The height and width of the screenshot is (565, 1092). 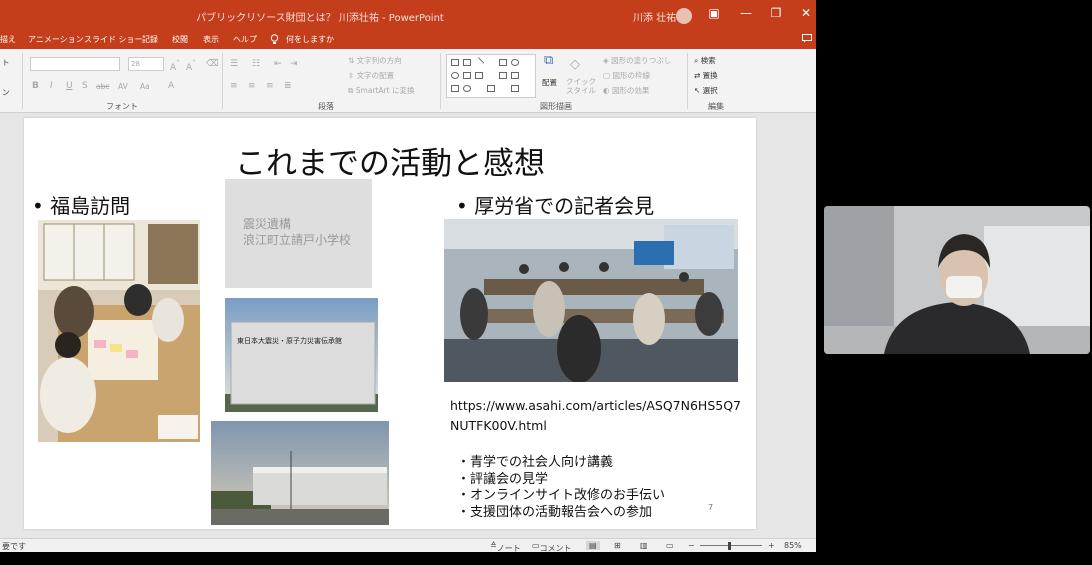 What do you see at coordinates (180, 39) in the screenshot?
I see `tab-review: 校閲` at bounding box center [180, 39].